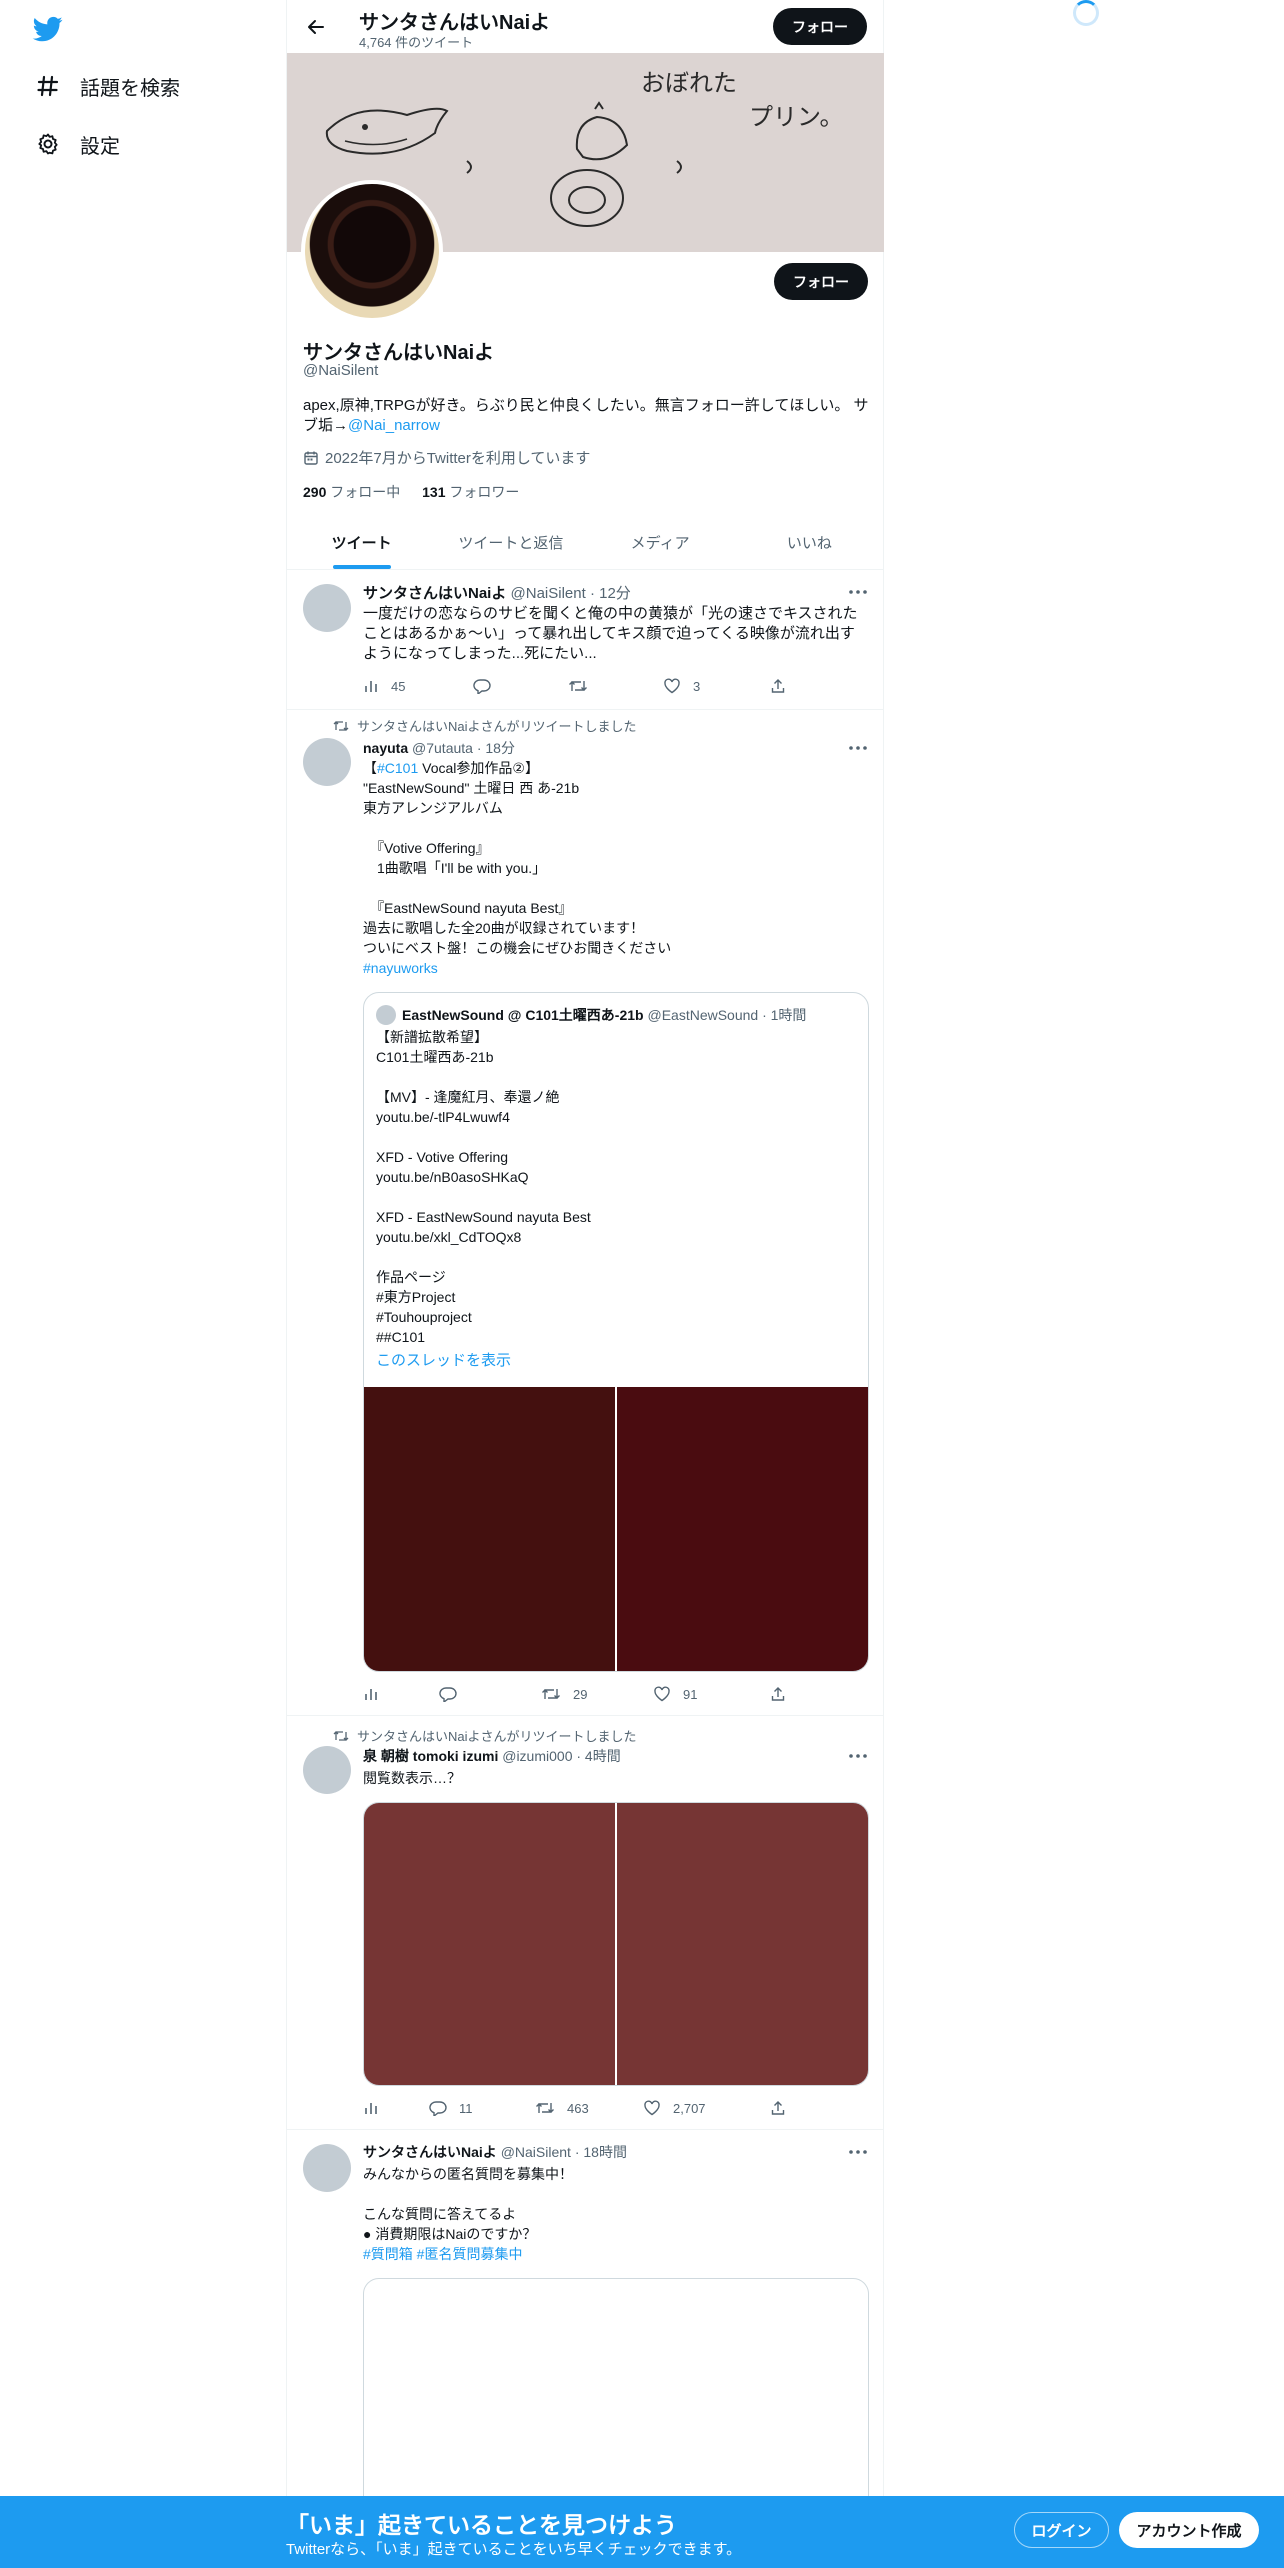  Describe the element at coordinates (660, 542) in the screenshot. I see `tab-media: メディア` at that location.